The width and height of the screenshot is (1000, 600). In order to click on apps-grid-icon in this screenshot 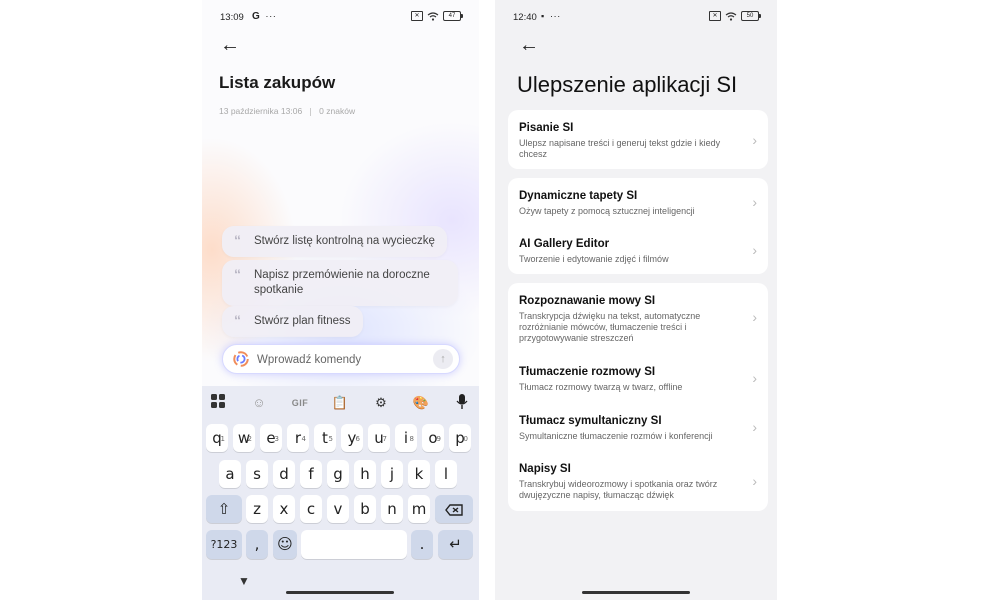, I will do `click(218, 403)`.